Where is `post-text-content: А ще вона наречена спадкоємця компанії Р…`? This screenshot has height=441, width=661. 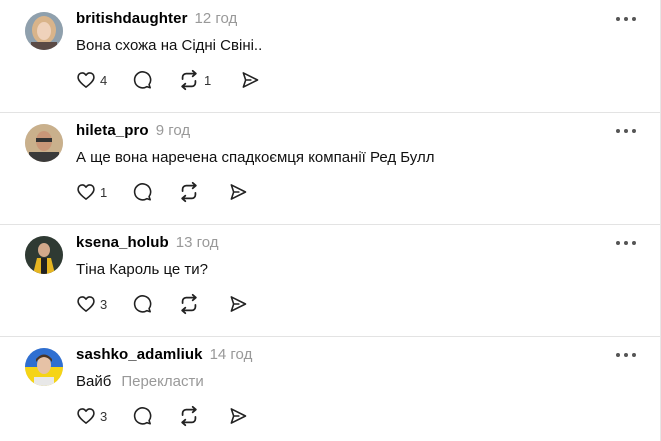
post-text-content: А ще вона наречена спадкоємця компанії Р… is located at coordinates (255, 157).